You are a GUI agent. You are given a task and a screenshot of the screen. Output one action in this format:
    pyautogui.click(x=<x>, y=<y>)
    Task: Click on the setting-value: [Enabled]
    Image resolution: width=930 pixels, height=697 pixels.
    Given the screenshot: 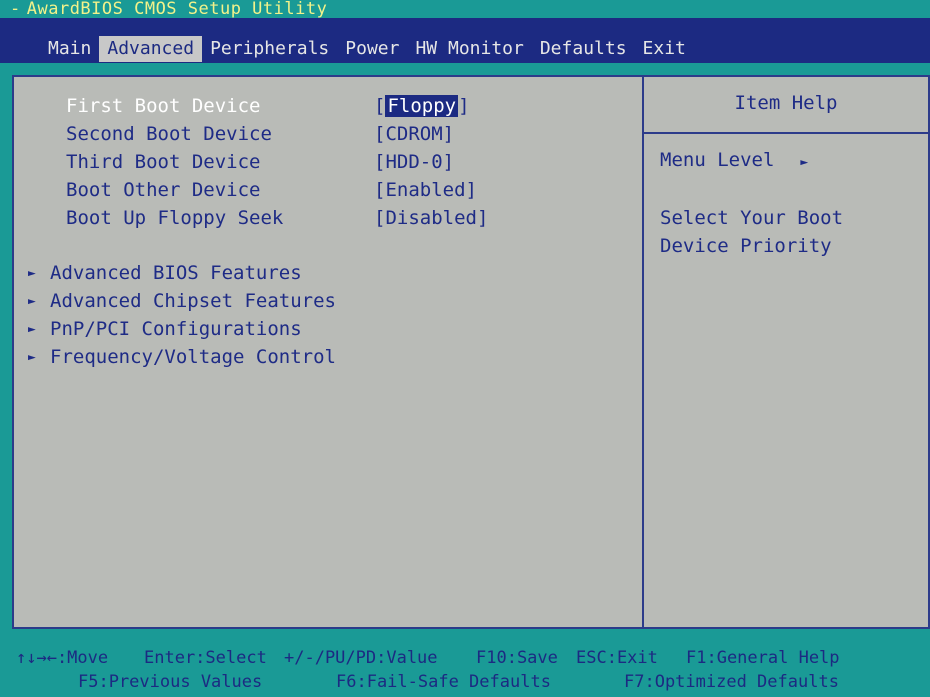 What is the action you would take?
    pyautogui.click(x=425, y=190)
    